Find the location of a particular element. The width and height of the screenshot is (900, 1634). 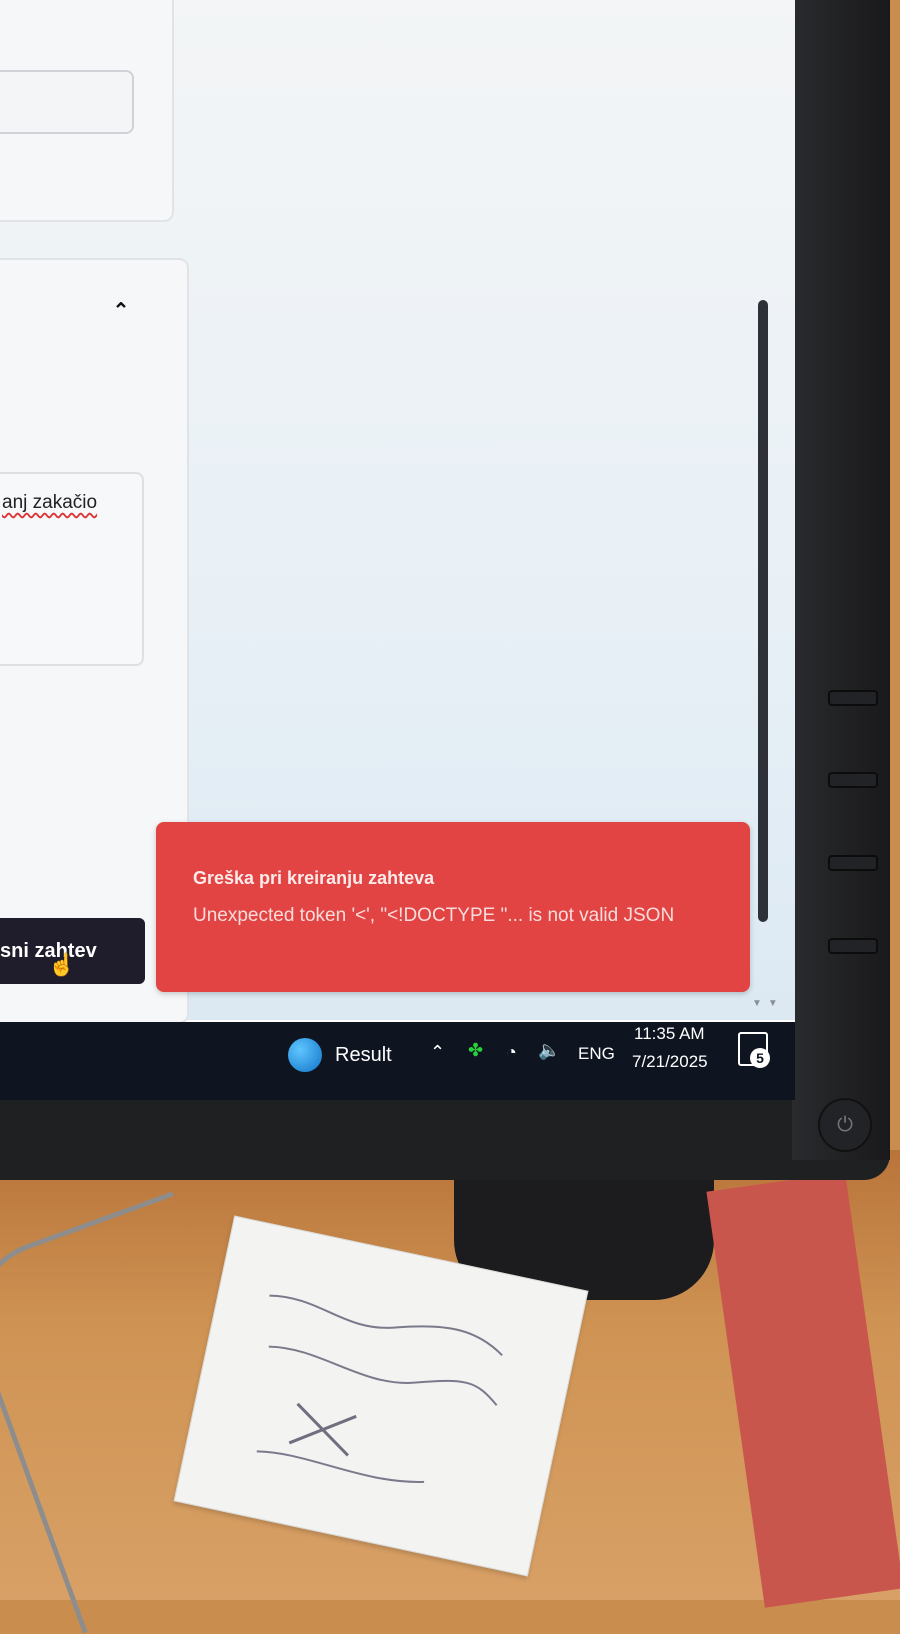

tray-chevron-icon: ⌃ is located at coordinates (437, 1052).